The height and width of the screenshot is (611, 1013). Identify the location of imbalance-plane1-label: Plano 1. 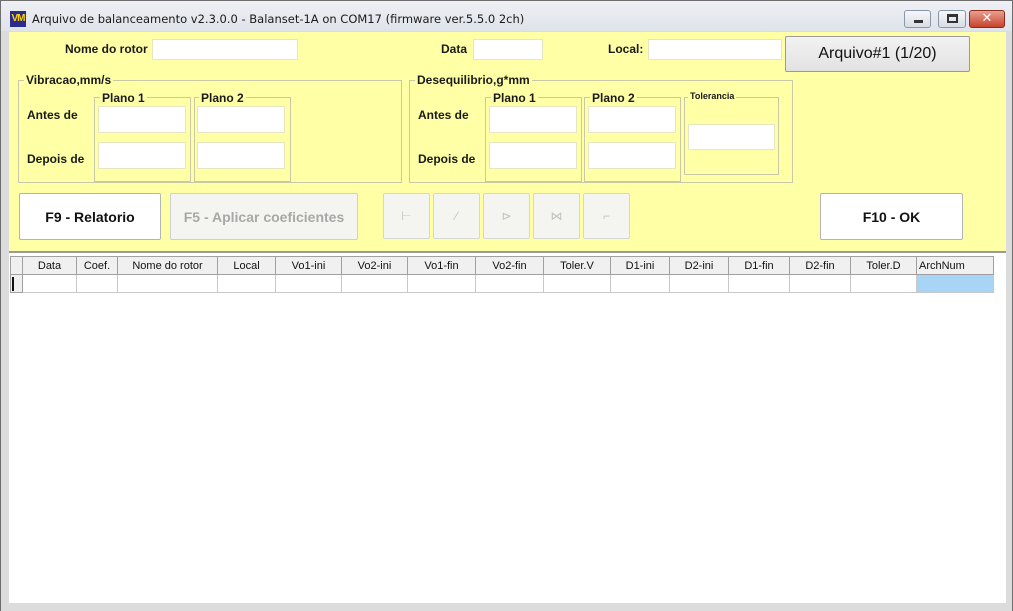
(514, 98).